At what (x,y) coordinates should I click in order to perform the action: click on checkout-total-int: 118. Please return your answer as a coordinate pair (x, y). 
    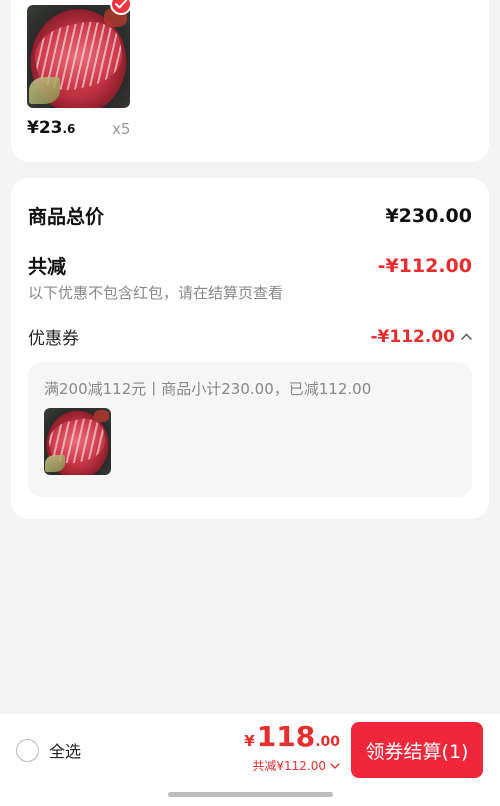
    Looking at the image, I should click on (286, 736).